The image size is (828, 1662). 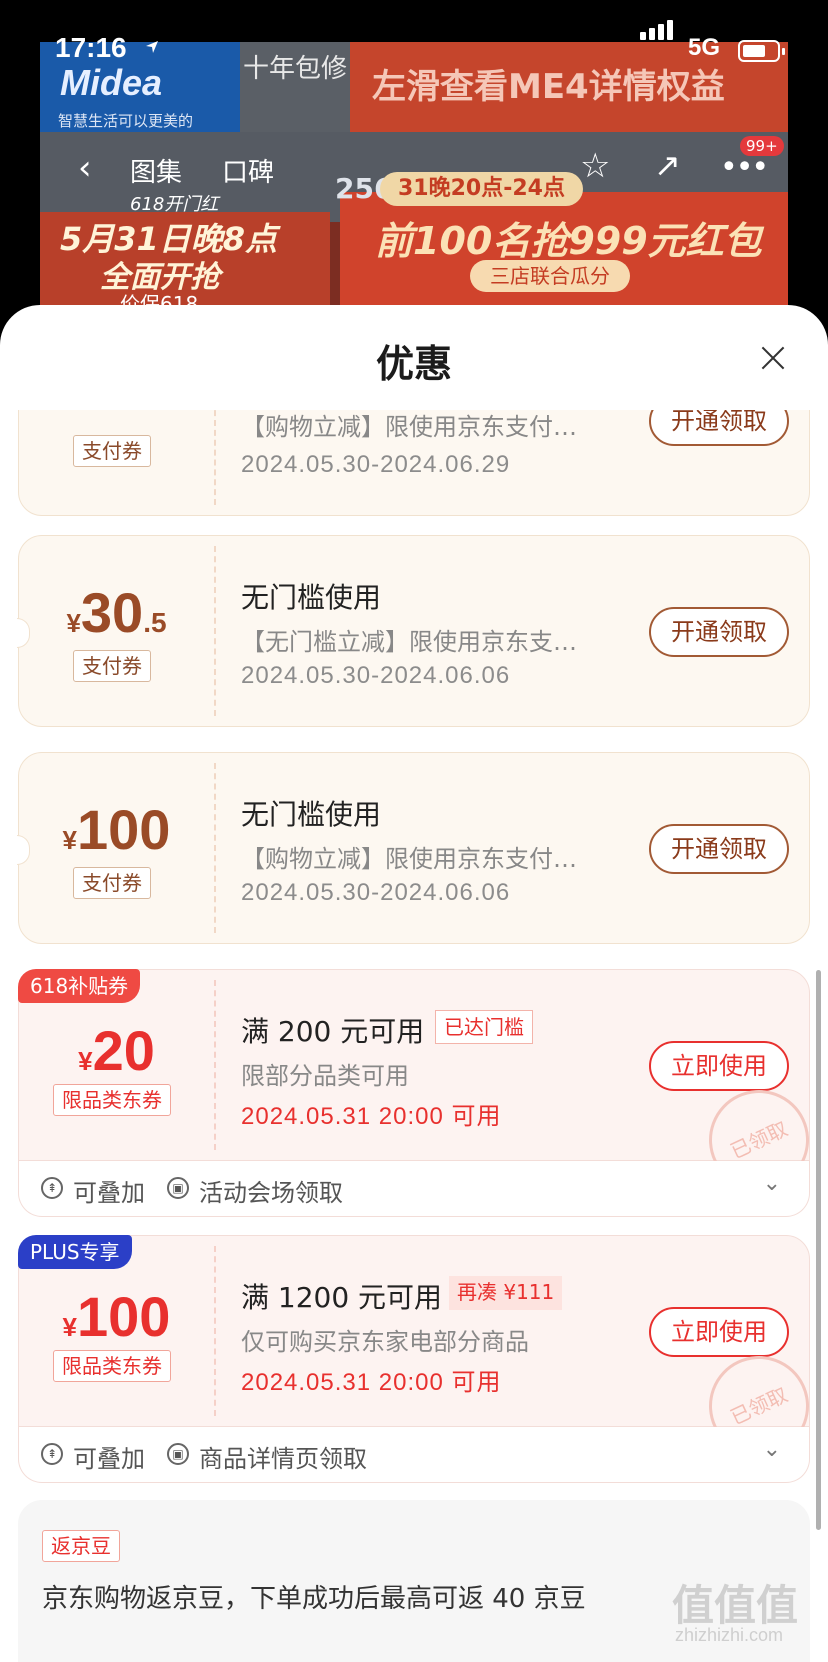 I want to click on scrollbar, so click(x=818, y=1250).